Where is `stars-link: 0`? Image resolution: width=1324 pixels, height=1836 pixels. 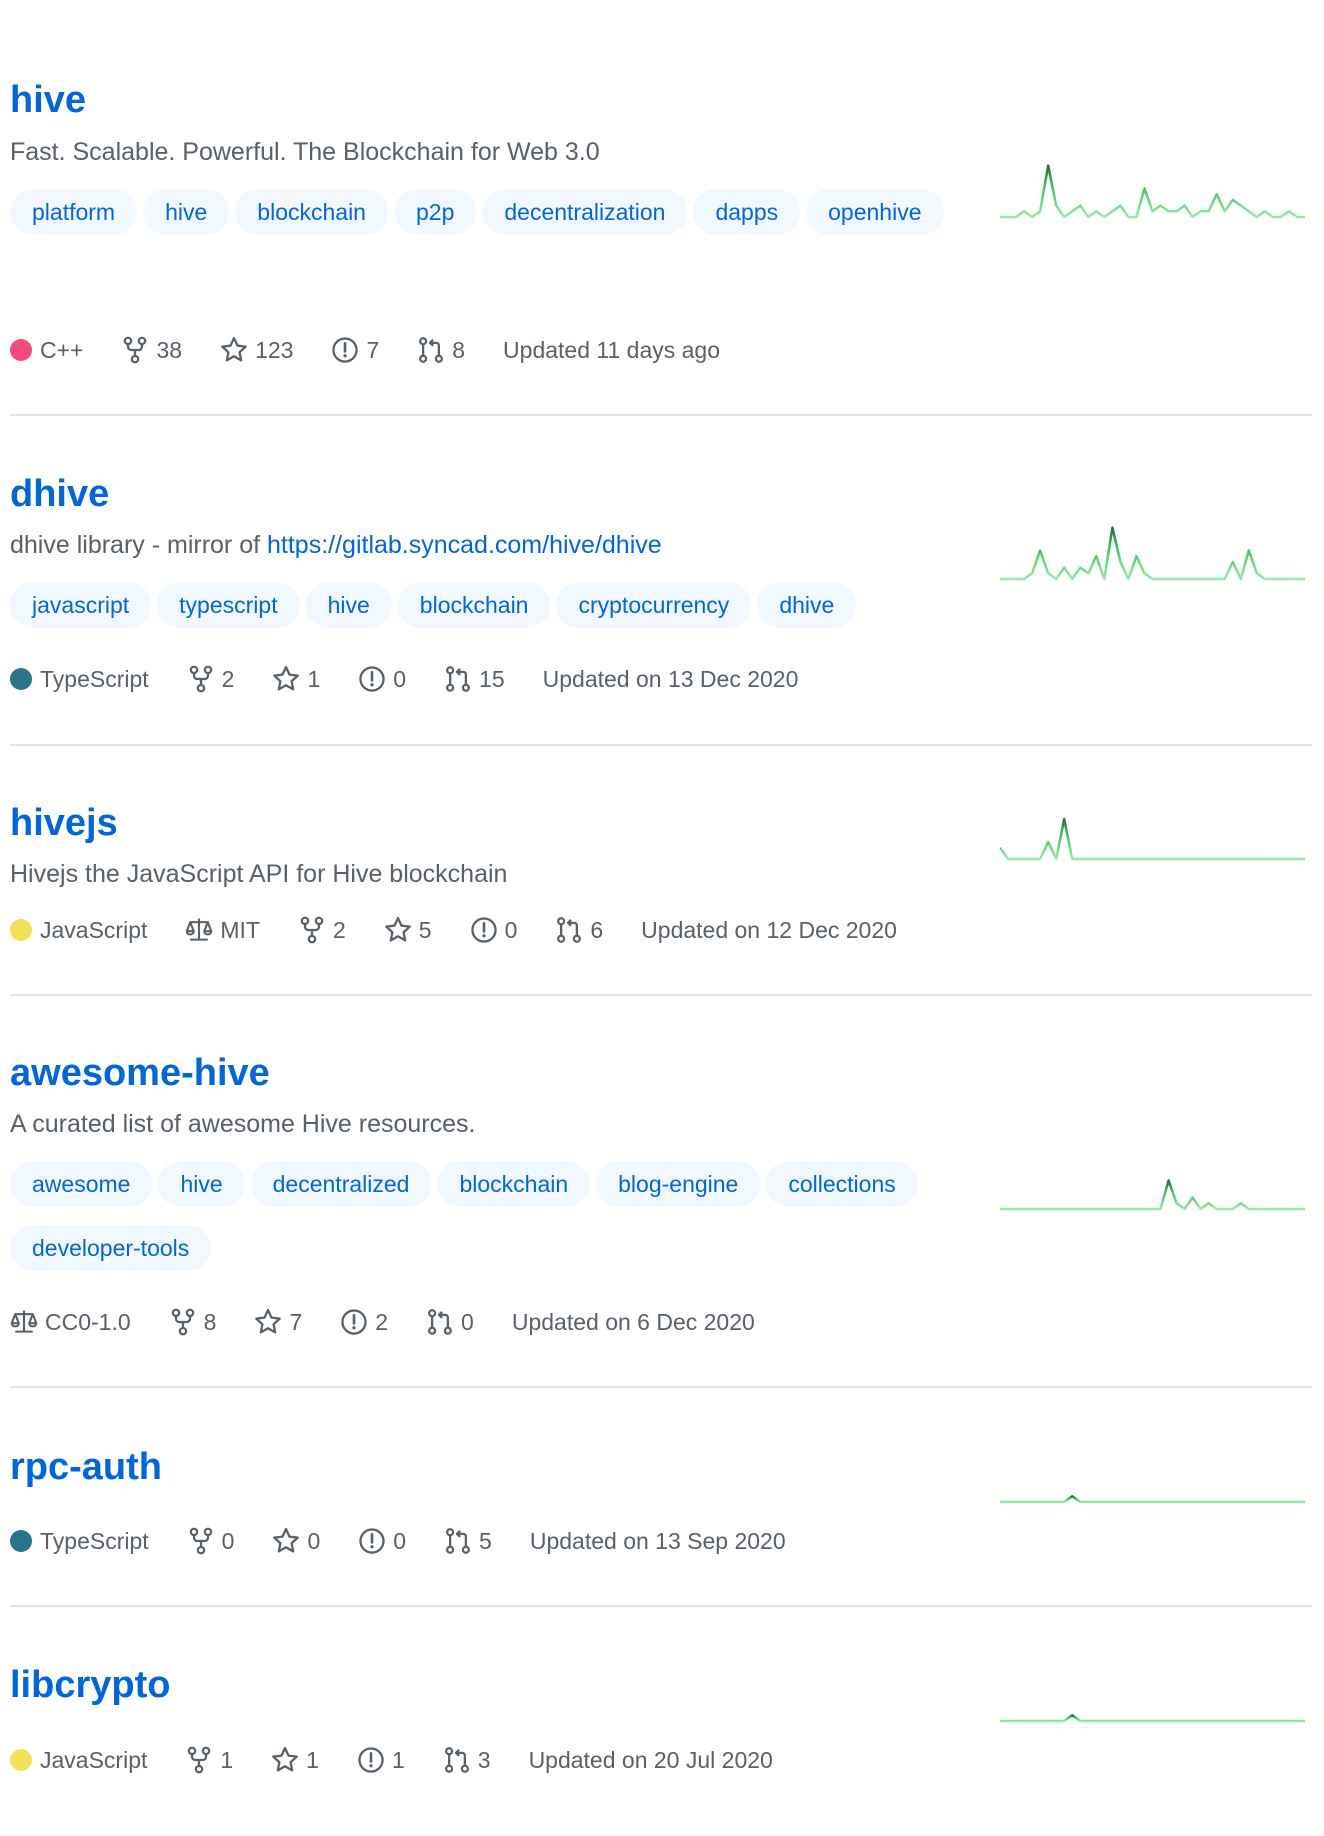
stars-link: 0 is located at coordinates (296, 1541).